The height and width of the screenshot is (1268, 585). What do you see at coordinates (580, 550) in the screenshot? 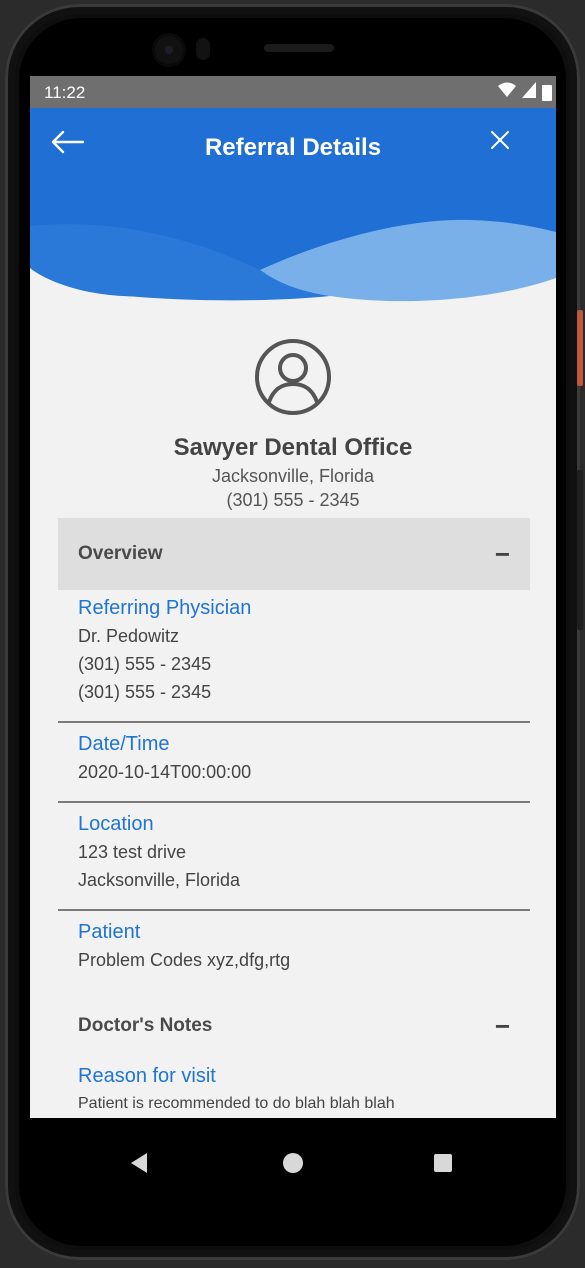
I see `volume-button` at bounding box center [580, 550].